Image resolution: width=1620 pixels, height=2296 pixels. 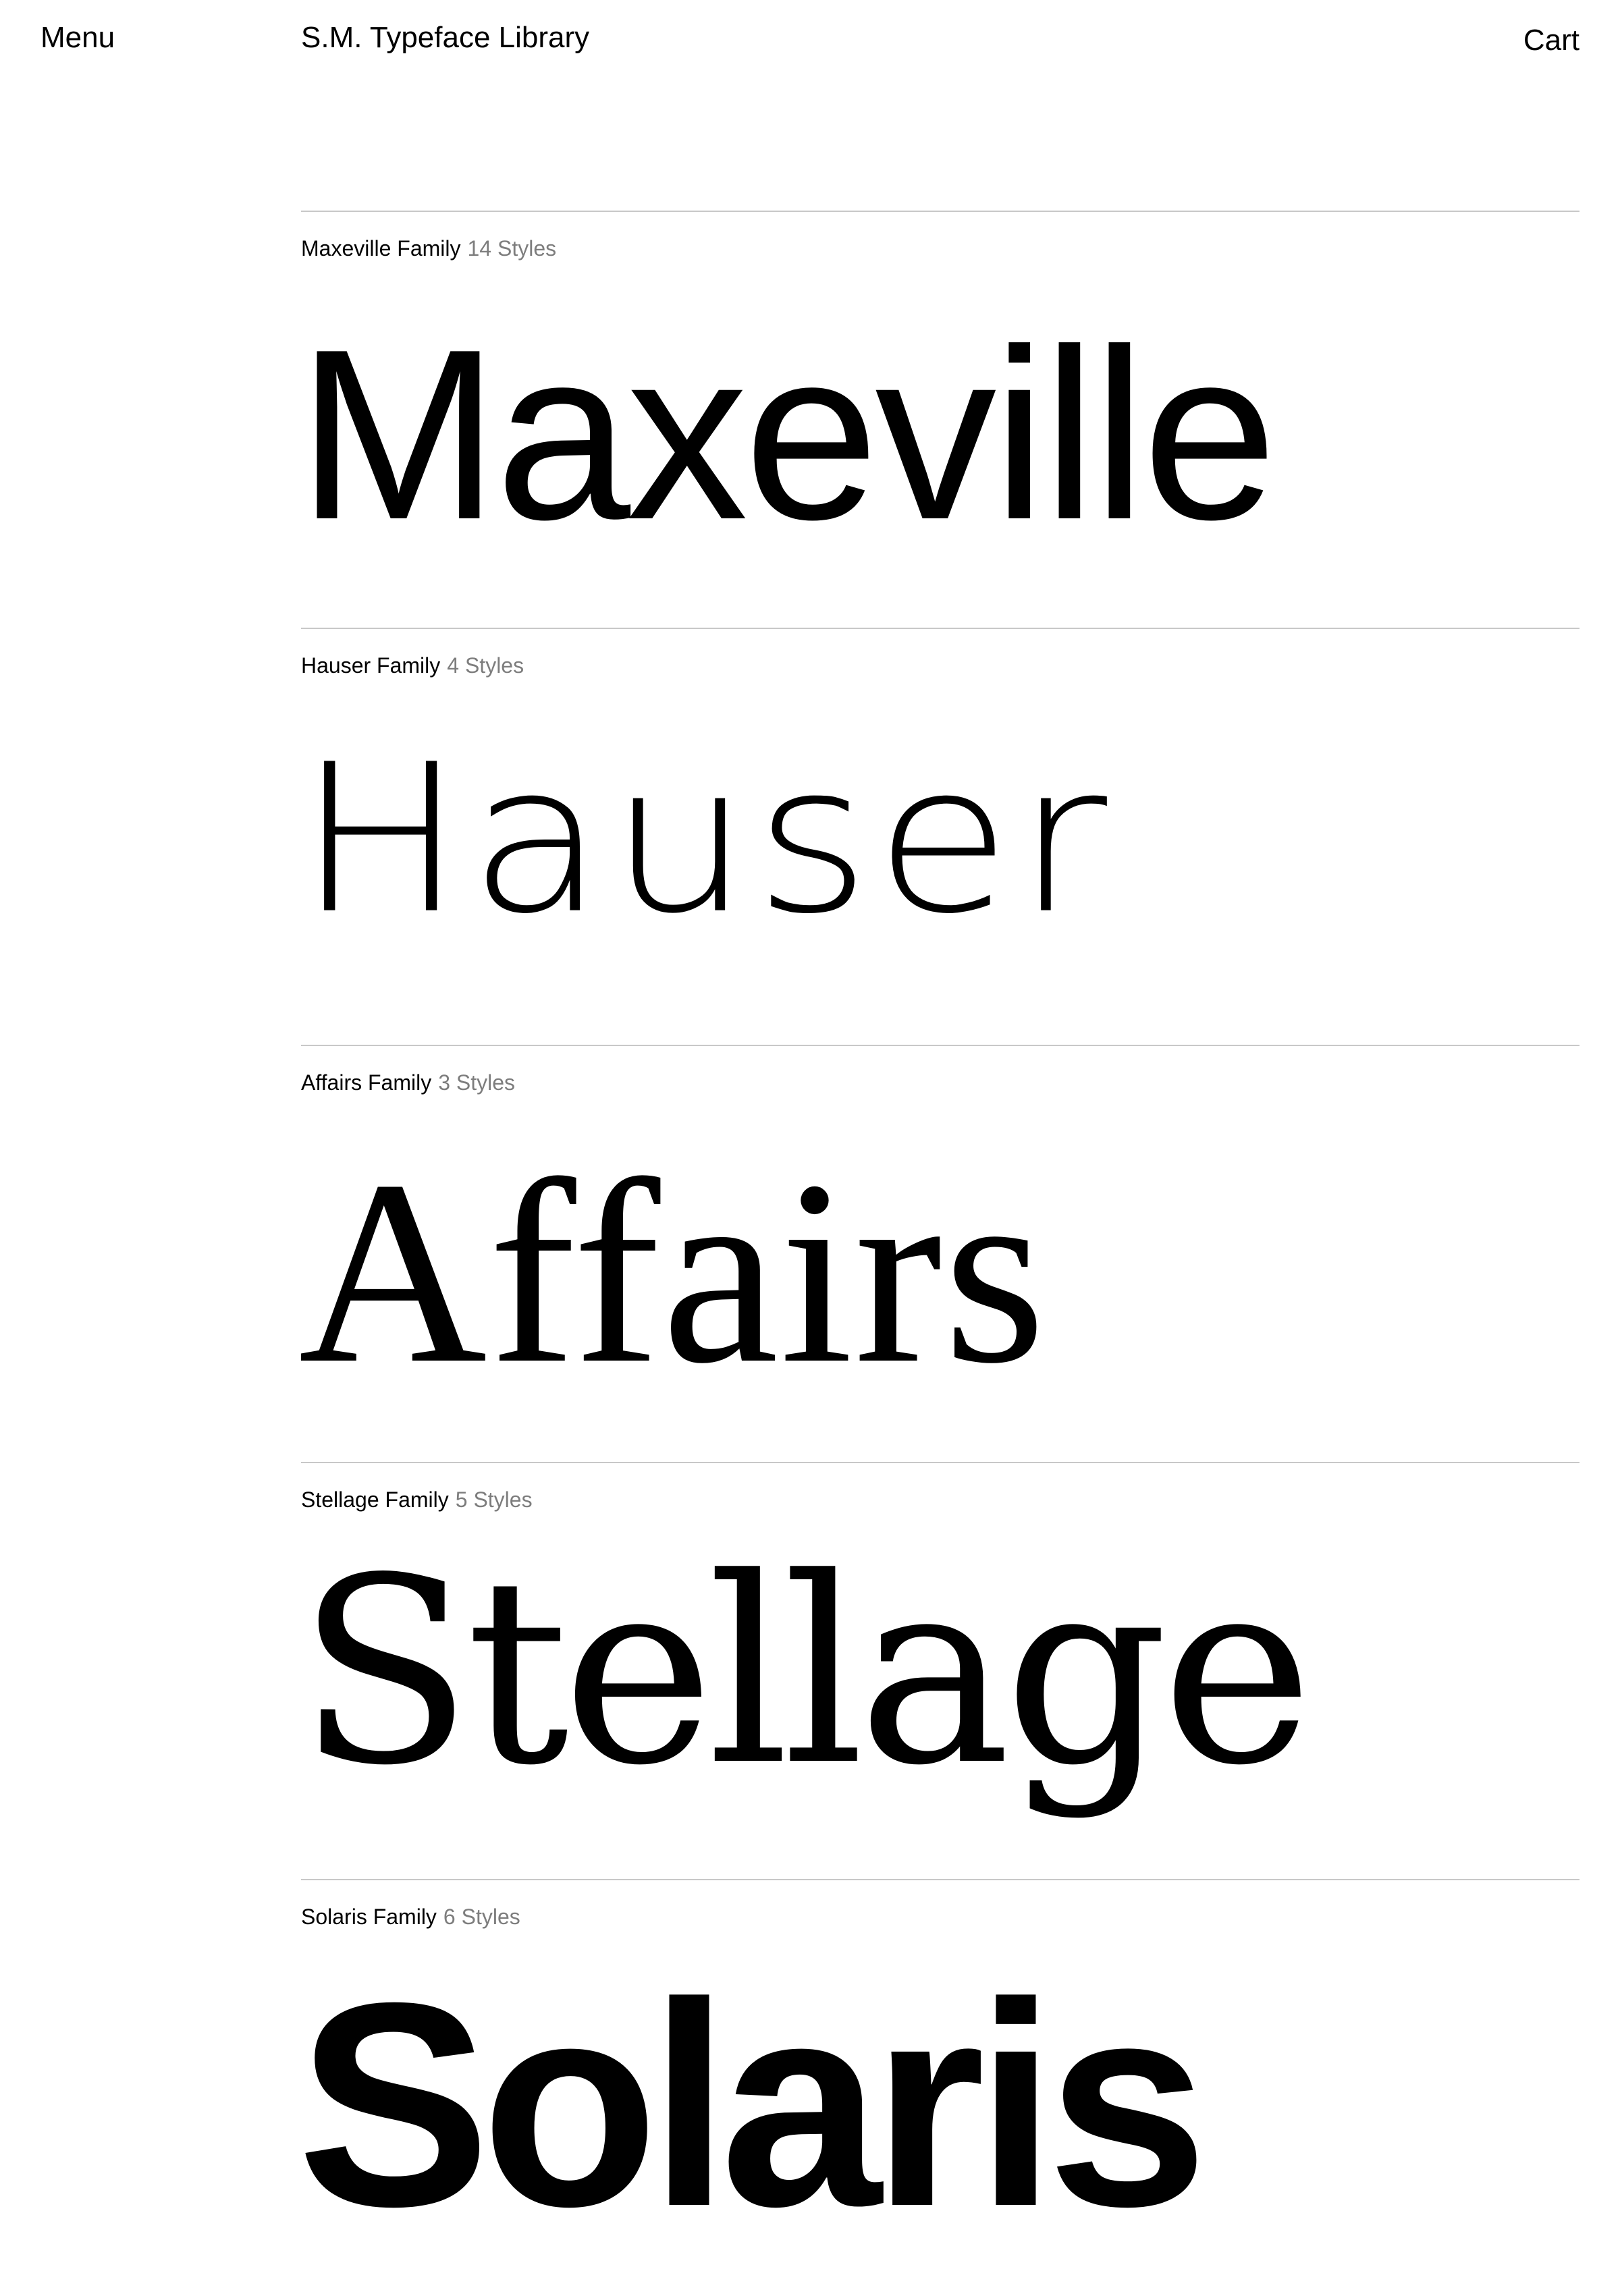 I want to click on family-item-stellage: Stellage Family 5 Styles Stellage, so click(x=940, y=1671).